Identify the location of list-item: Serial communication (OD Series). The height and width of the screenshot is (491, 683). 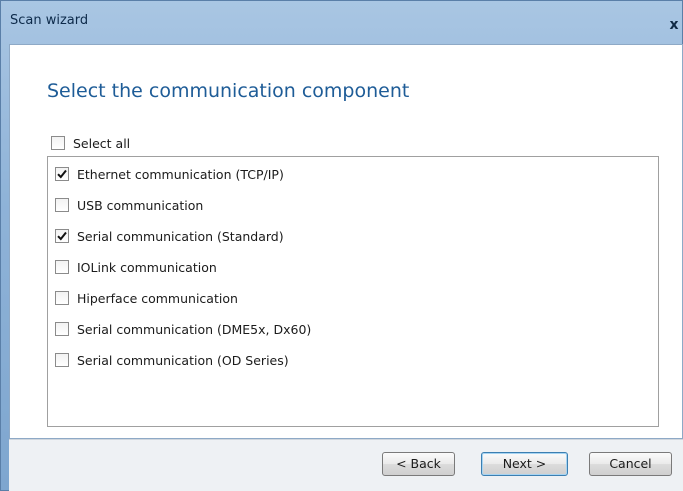
(172, 360).